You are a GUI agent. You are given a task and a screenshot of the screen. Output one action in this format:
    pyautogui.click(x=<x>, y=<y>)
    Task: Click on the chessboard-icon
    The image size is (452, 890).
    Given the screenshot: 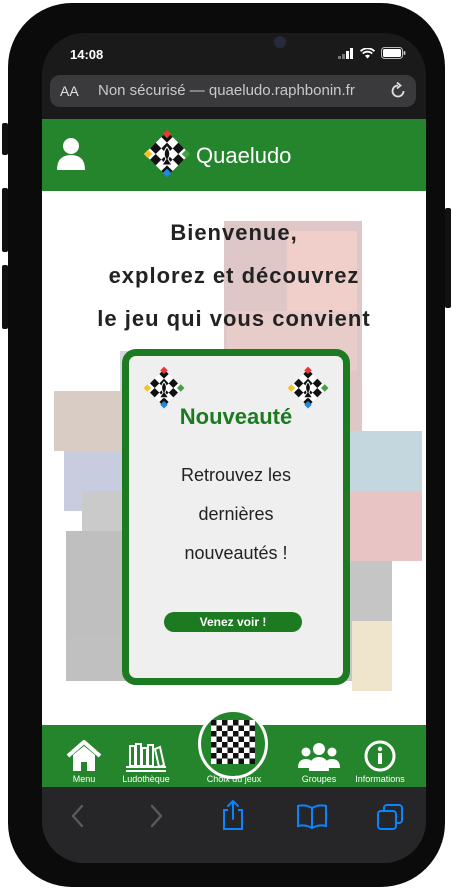 What is the action you would take?
    pyautogui.click(x=233, y=742)
    